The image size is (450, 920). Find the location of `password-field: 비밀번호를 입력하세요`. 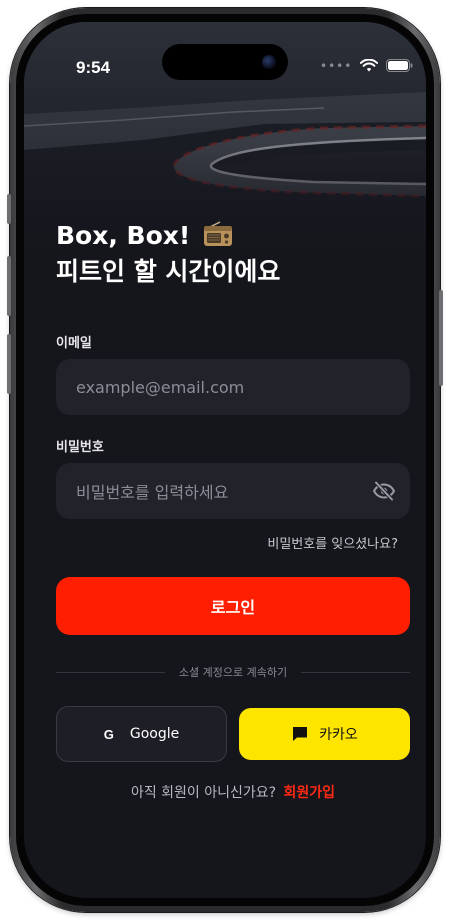

password-field: 비밀번호를 입력하세요 is located at coordinates (233, 491).